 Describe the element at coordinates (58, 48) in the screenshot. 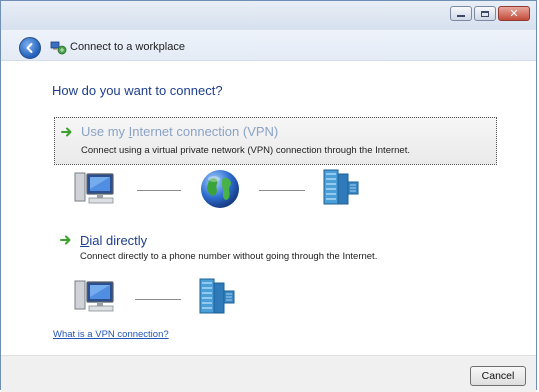

I see `network-wizard-icon` at that location.